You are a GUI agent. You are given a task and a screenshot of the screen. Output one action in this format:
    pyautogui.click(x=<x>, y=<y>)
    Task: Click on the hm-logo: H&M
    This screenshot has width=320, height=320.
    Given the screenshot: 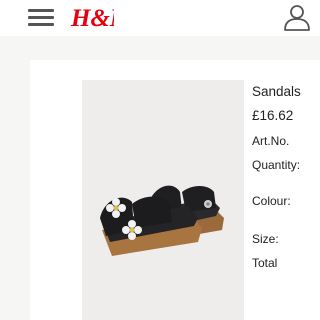 What is the action you would take?
    pyautogui.click(x=92, y=17)
    